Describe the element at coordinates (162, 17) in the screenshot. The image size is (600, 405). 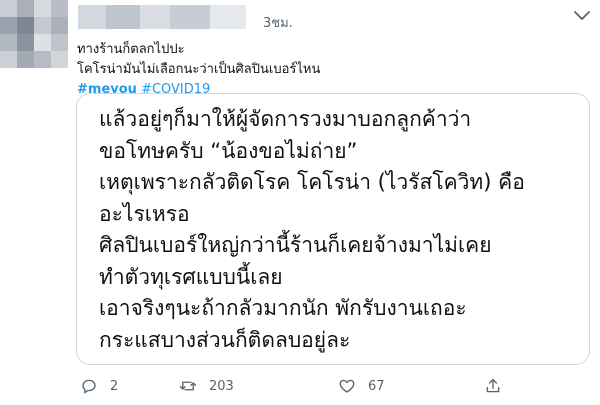
I see `user-name-redacted` at that location.